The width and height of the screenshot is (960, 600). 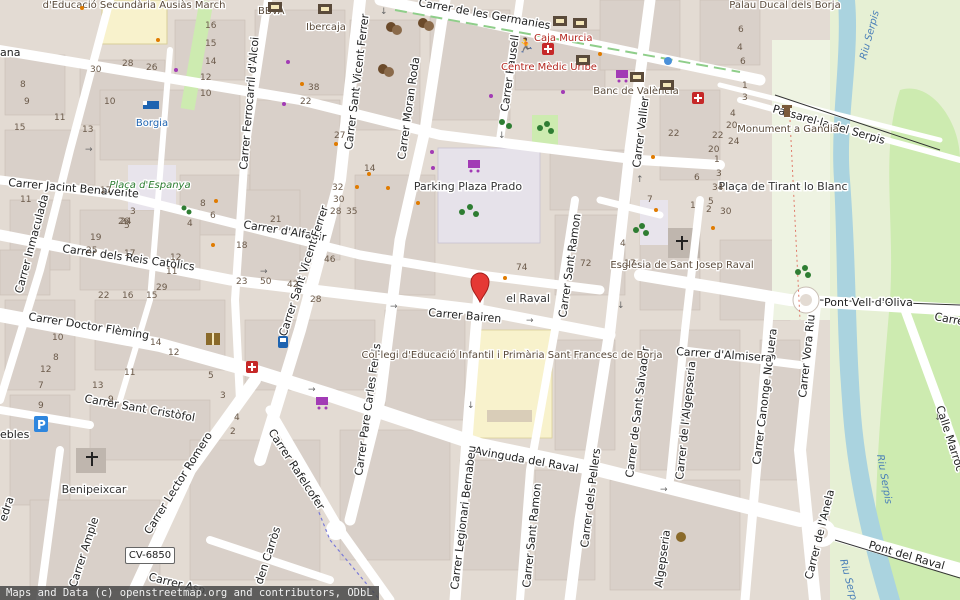 What do you see at coordinates (782, 186) in the screenshot?
I see `placa-tirant-label: Plaça de Tirant lo Blanc` at bounding box center [782, 186].